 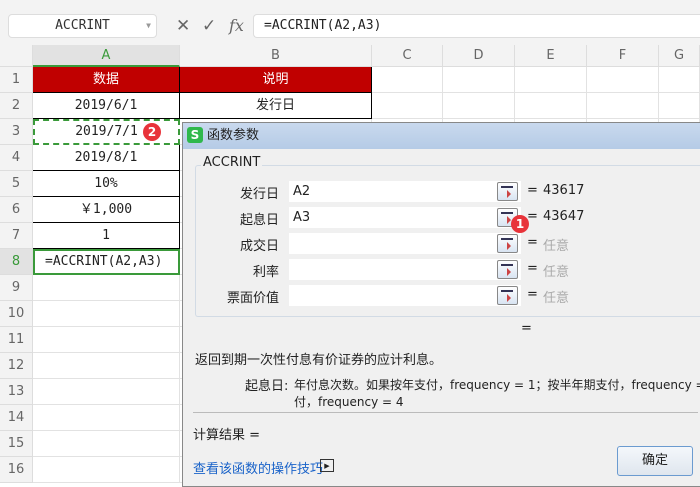 What do you see at coordinates (445, 412) in the screenshot?
I see `divider` at bounding box center [445, 412].